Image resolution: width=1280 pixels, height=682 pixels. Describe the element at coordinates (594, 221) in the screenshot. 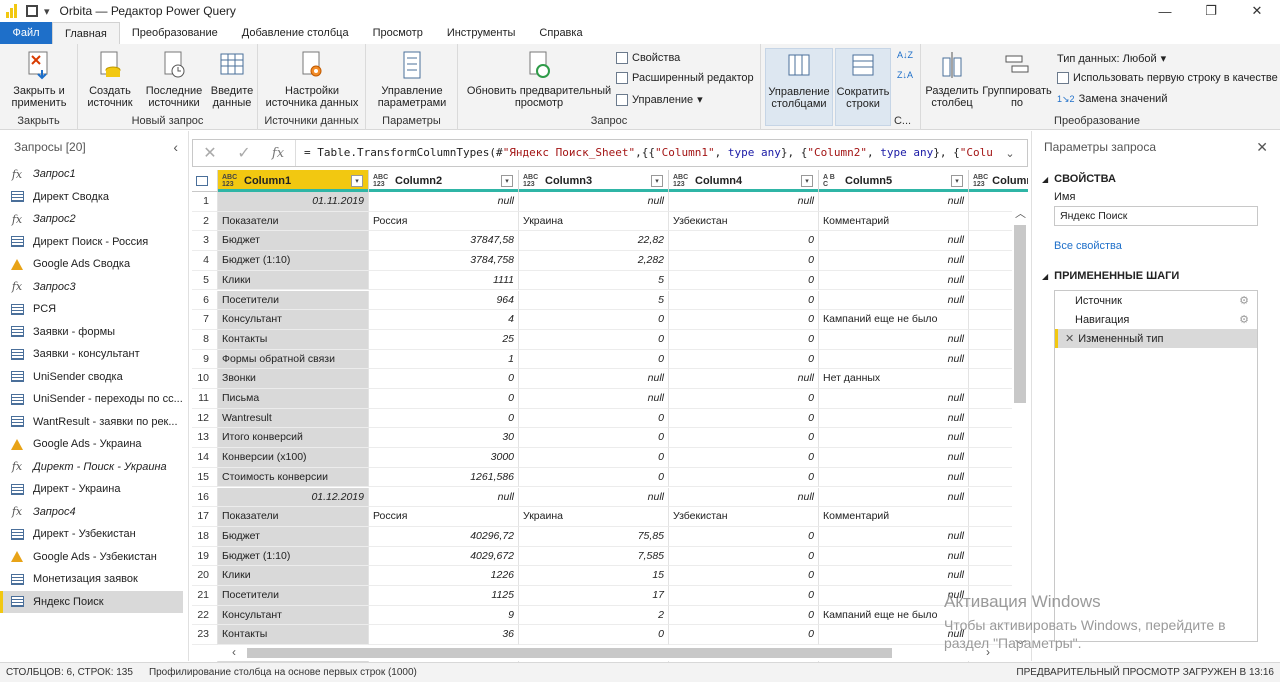

I see `table-cell: Украина` at that location.